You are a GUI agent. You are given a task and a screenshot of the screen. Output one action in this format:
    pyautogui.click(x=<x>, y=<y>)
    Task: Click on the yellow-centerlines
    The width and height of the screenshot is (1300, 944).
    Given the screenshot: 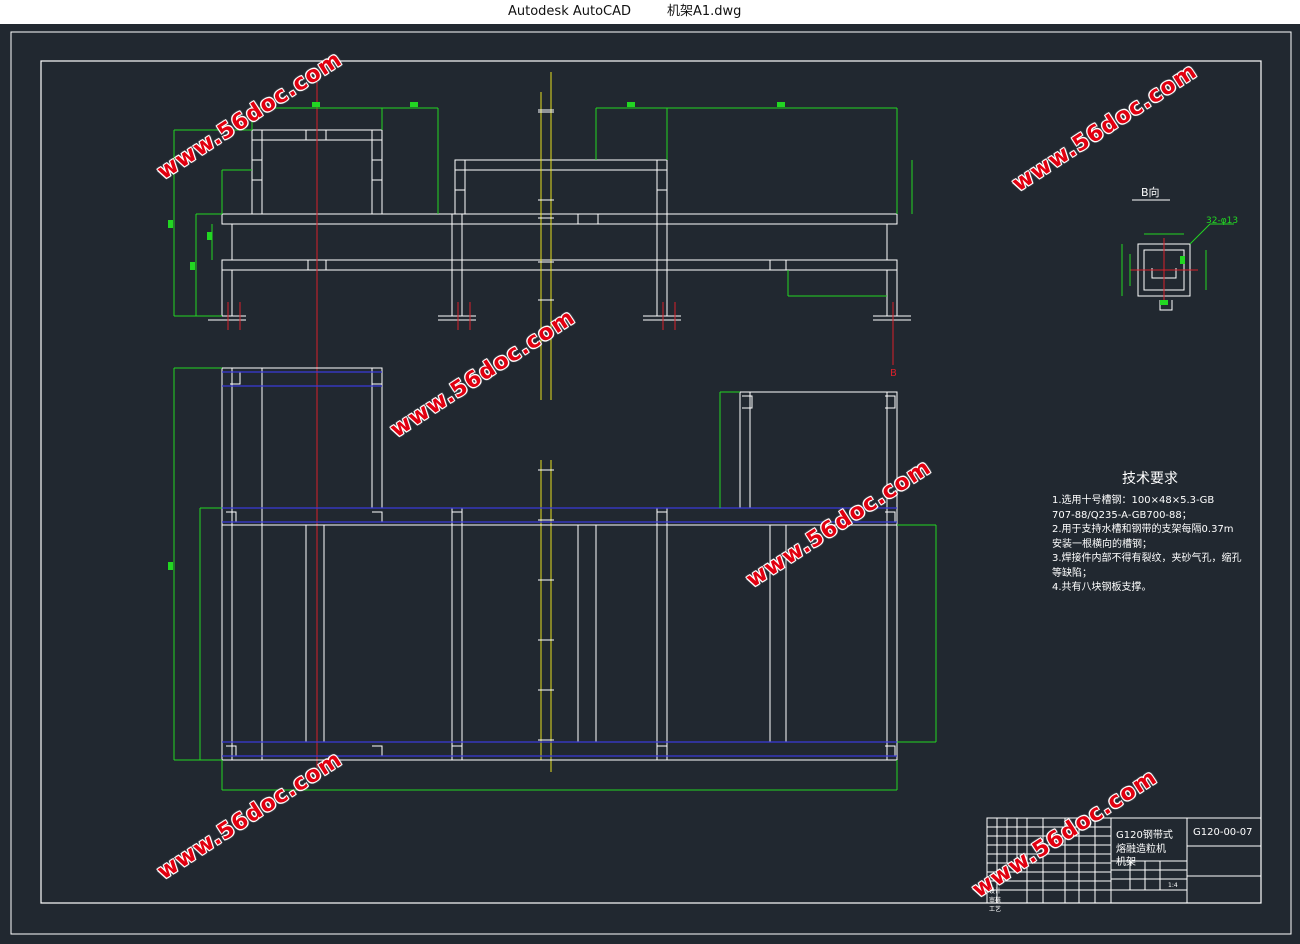 What is the action you would take?
    pyautogui.click(x=546, y=422)
    